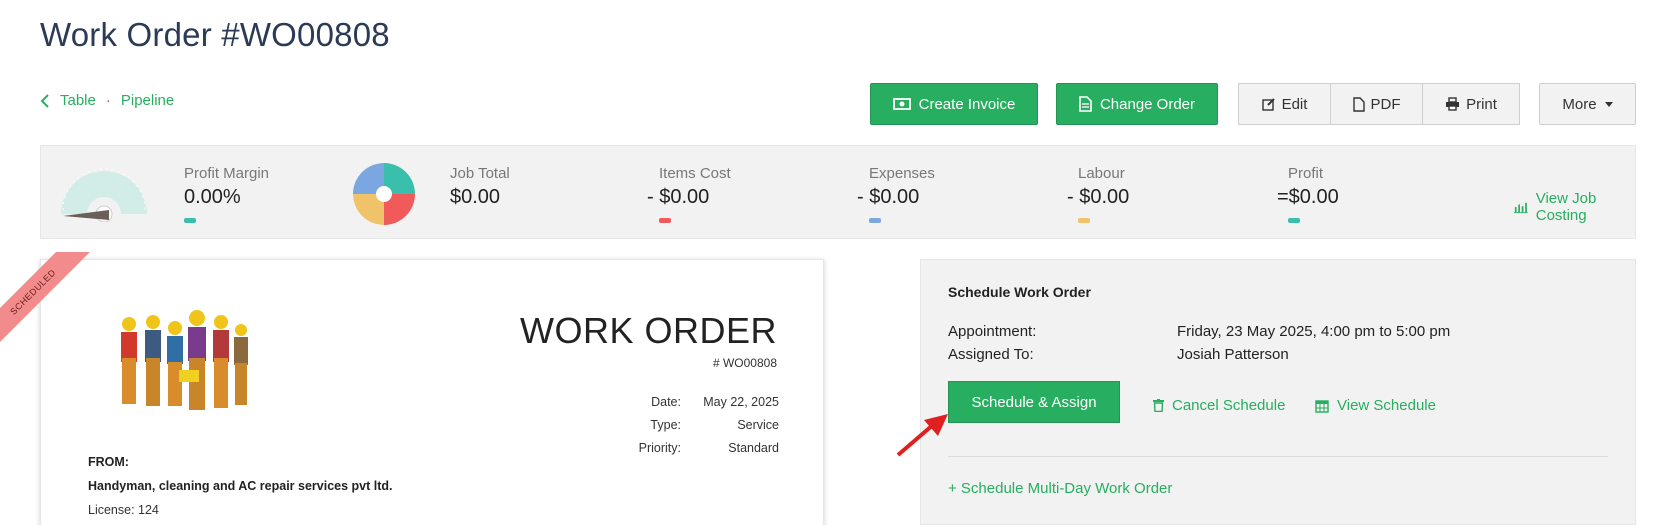  I want to click on breadcrumb: Table · Pipeline, so click(107, 100).